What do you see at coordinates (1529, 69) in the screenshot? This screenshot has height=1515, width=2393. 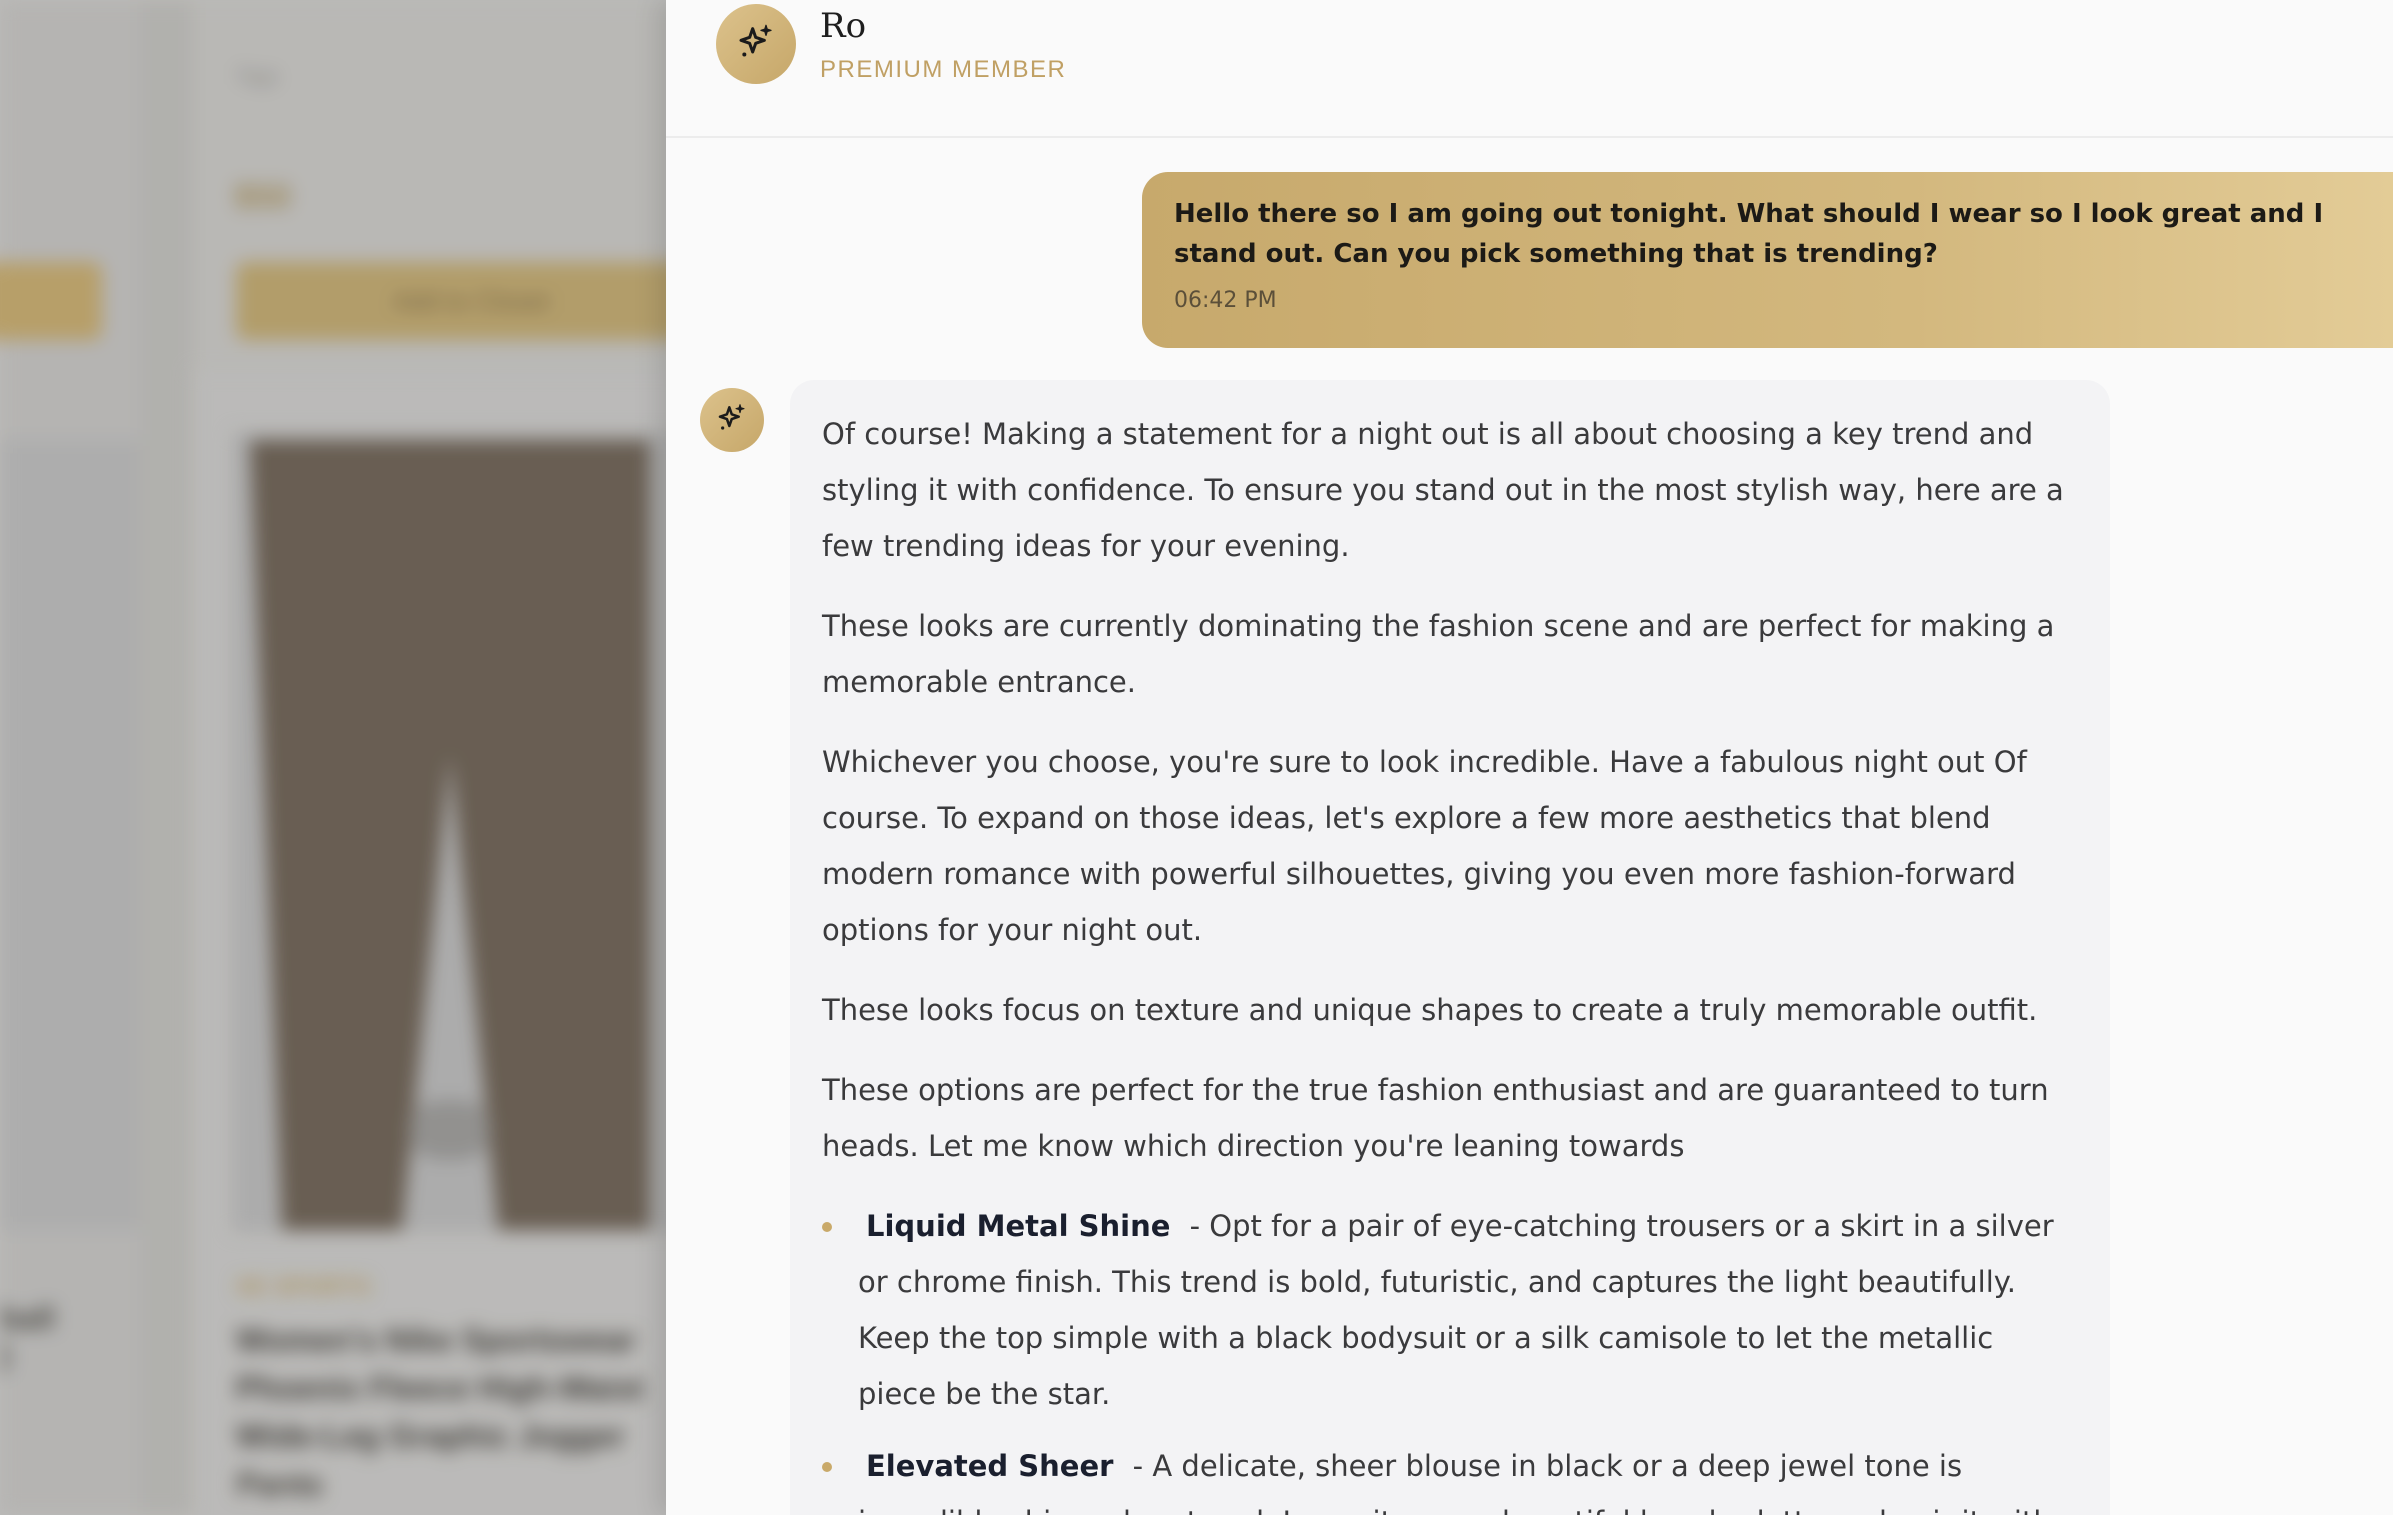 I see `chat-header: Ro PREMIUM MEMBER` at bounding box center [1529, 69].